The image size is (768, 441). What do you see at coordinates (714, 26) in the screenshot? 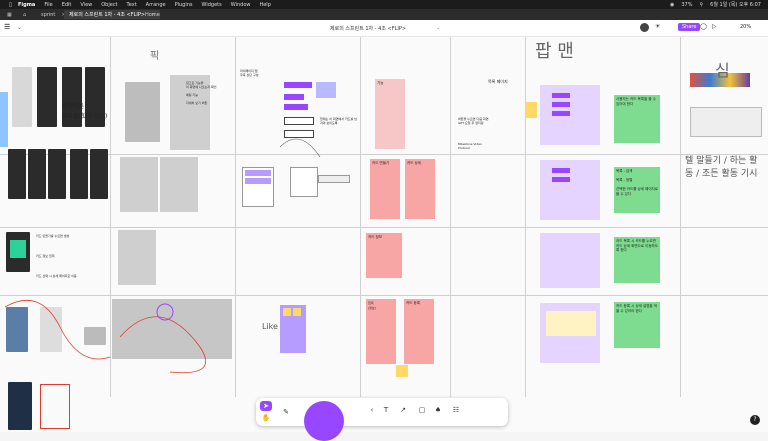
I see `present-icon: ▷` at bounding box center [714, 26].